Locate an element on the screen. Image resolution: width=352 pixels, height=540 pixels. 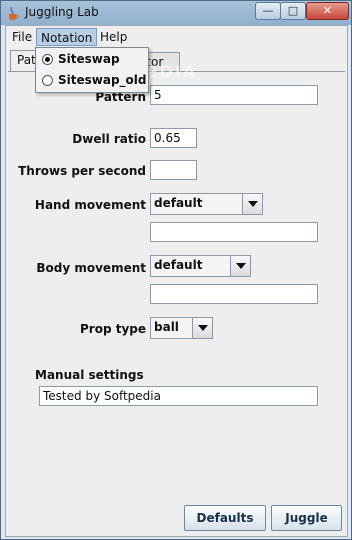
radio-unchecked-icon is located at coordinates (47, 80).